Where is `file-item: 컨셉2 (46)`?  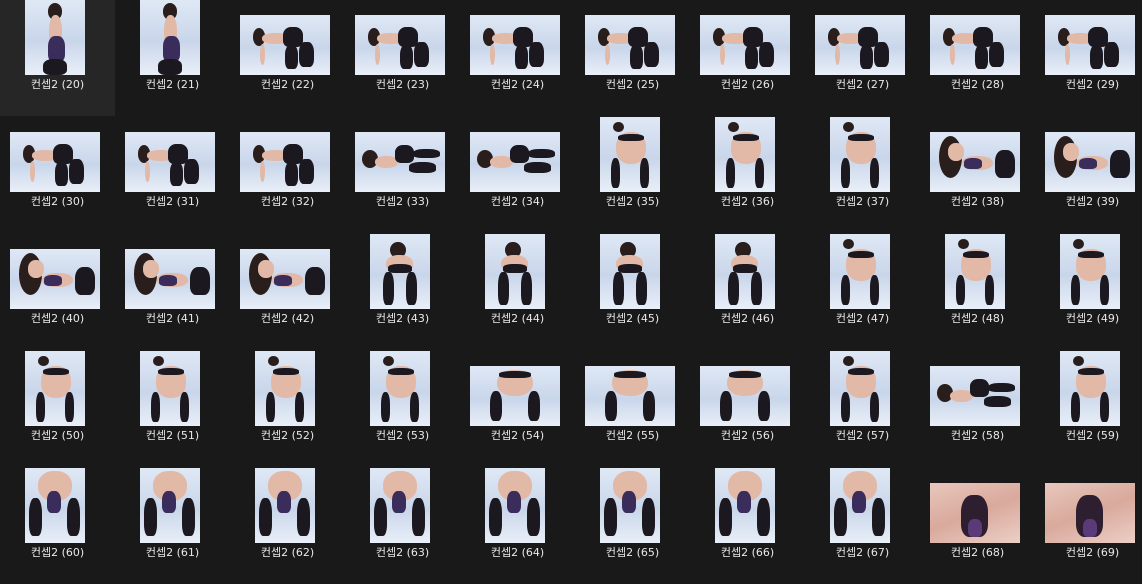 file-item: 컨셉2 (46) is located at coordinates (747, 292).